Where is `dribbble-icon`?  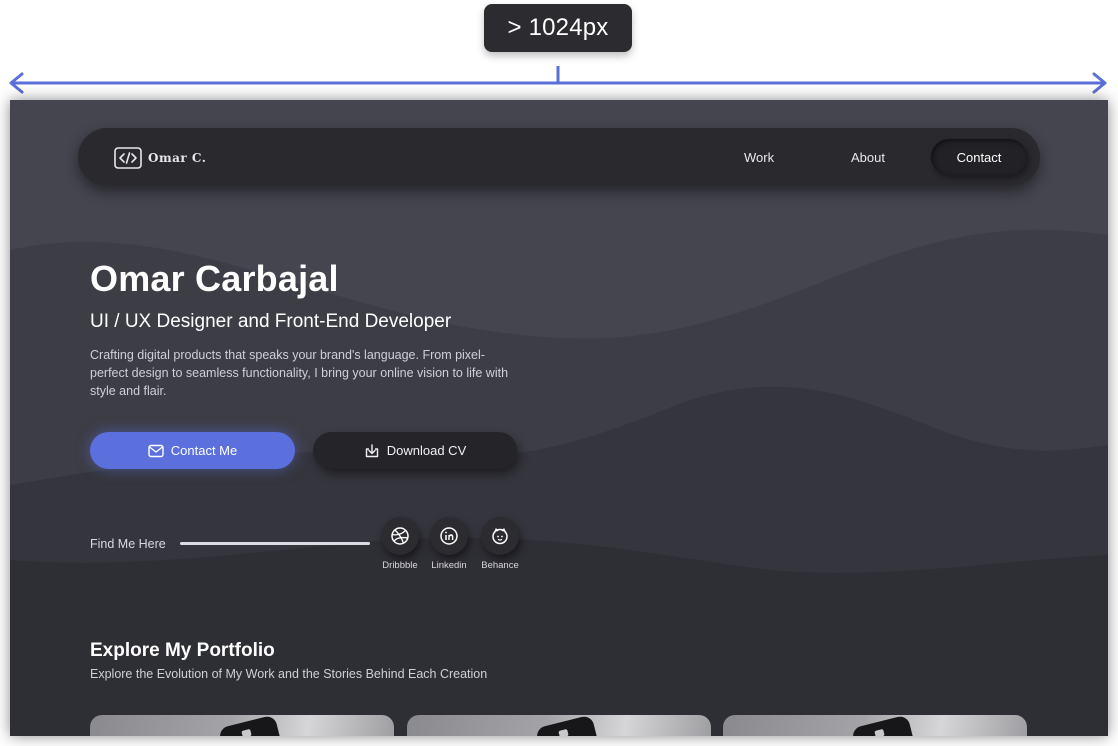 dribbble-icon is located at coordinates (400, 536).